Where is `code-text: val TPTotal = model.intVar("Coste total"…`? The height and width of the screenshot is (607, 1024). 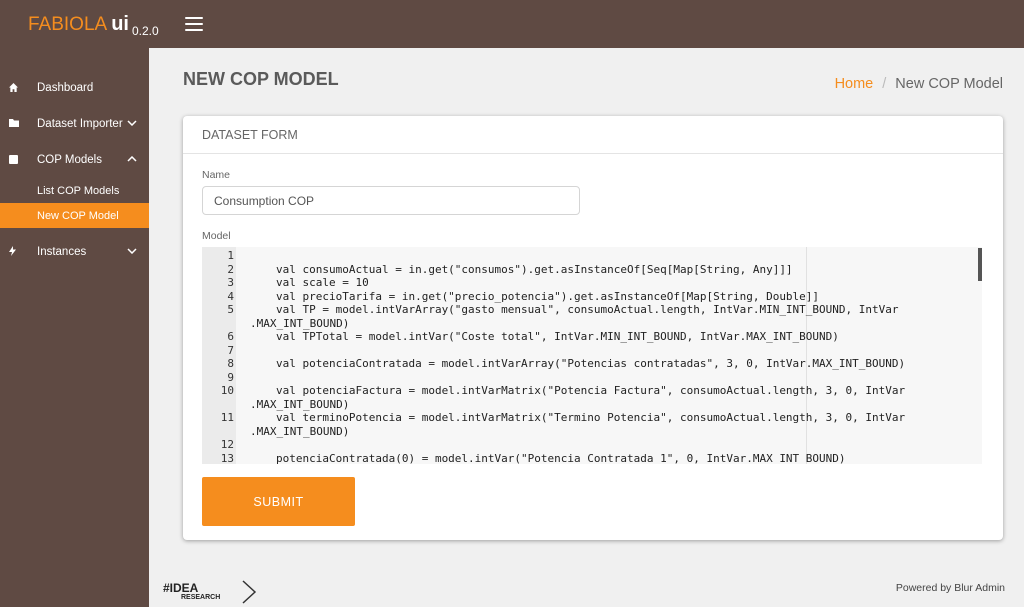
code-text: val TPTotal = model.intVar("Coste total"… is located at coordinates (557, 336).